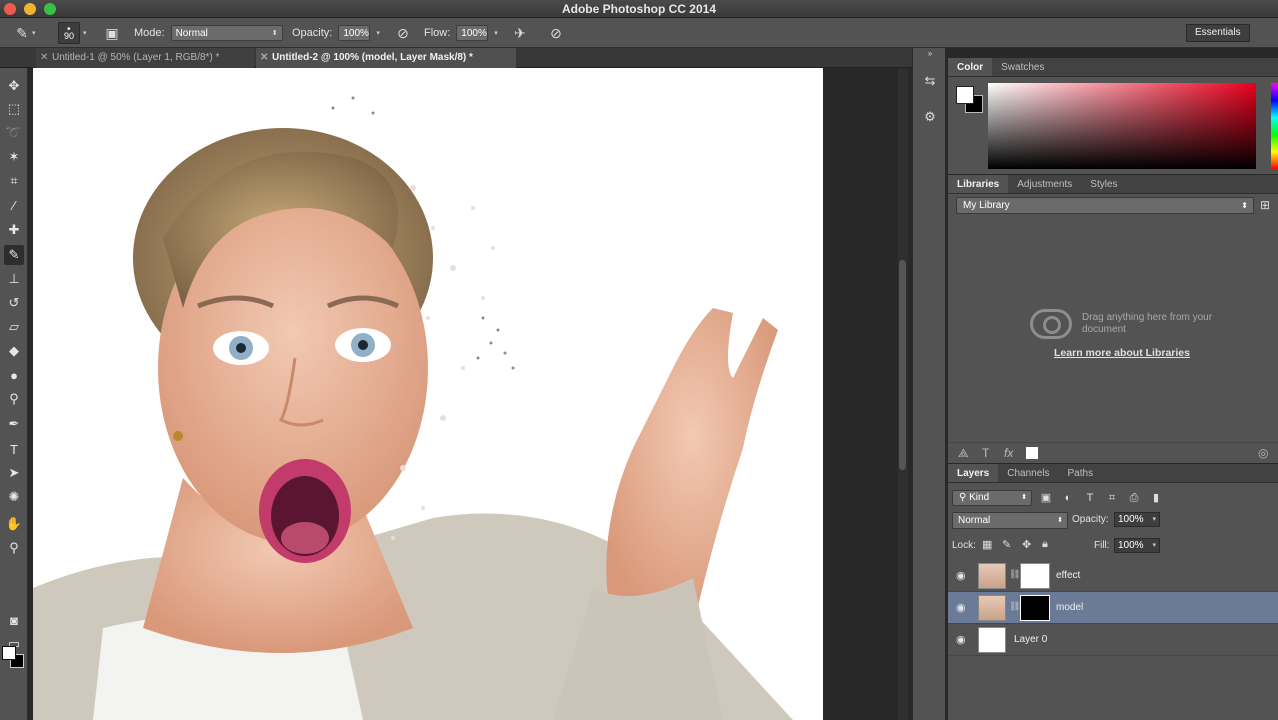  I want to click on filter-toggle-icon: ▮, so click(1156, 498).